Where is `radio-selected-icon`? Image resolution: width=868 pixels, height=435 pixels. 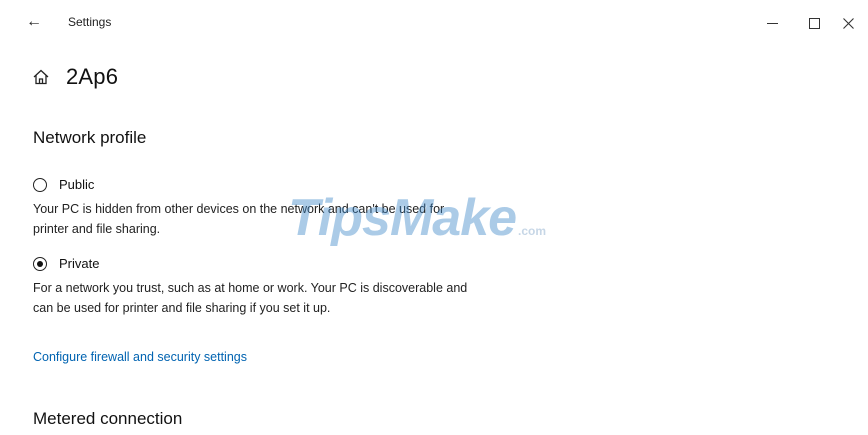
radio-selected-icon is located at coordinates (40, 263).